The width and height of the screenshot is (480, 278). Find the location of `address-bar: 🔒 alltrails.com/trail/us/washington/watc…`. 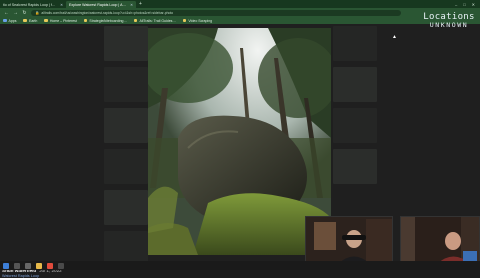

address-bar: 🔒 alltrails.com/trail/us/washington/watc… is located at coordinates (216, 12).